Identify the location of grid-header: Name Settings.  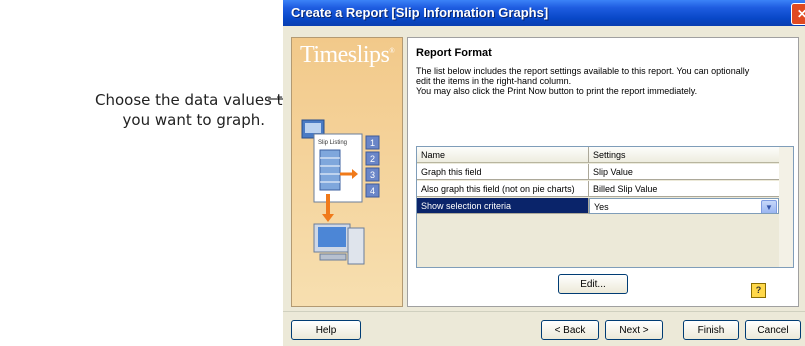
(598, 155).